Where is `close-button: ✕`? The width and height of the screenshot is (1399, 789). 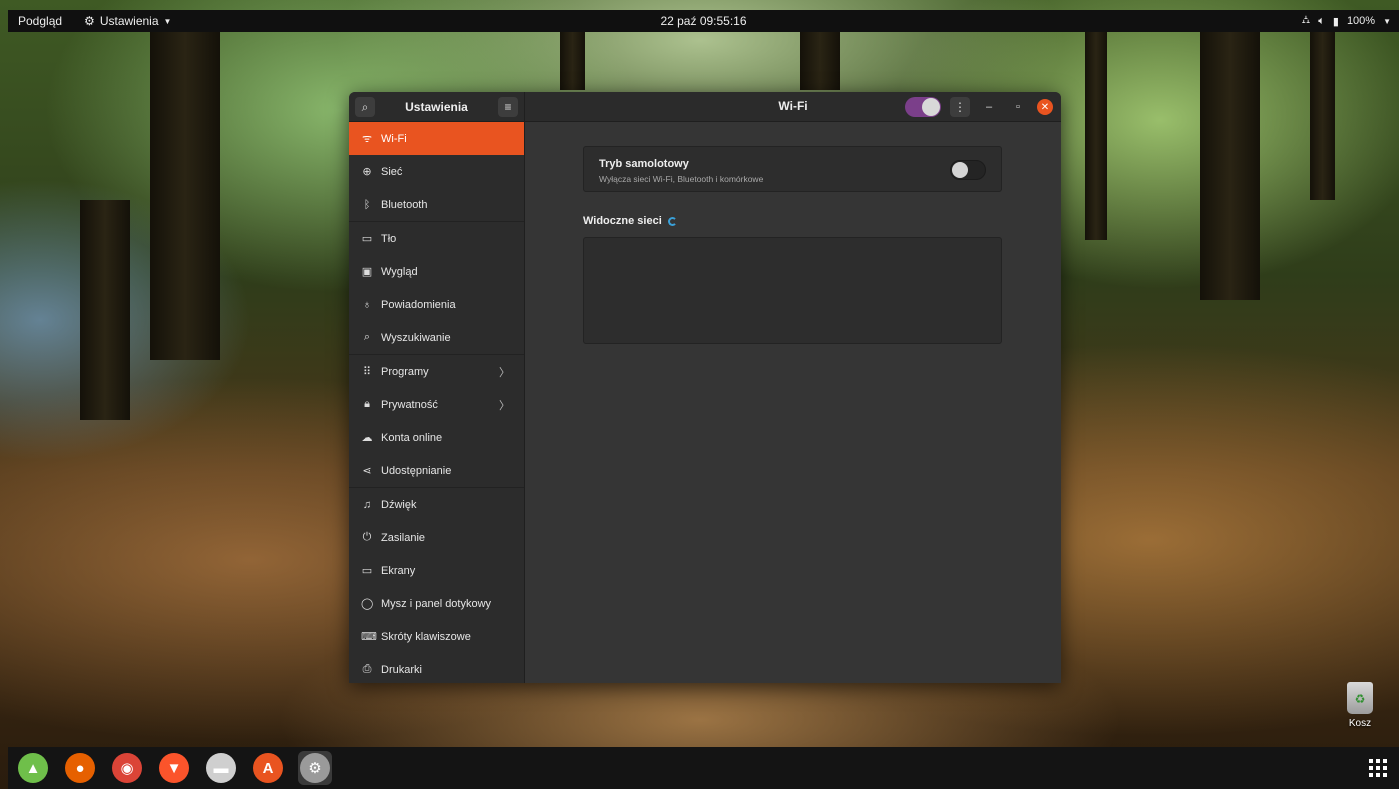 close-button: ✕ is located at coordinates (1045, 107).